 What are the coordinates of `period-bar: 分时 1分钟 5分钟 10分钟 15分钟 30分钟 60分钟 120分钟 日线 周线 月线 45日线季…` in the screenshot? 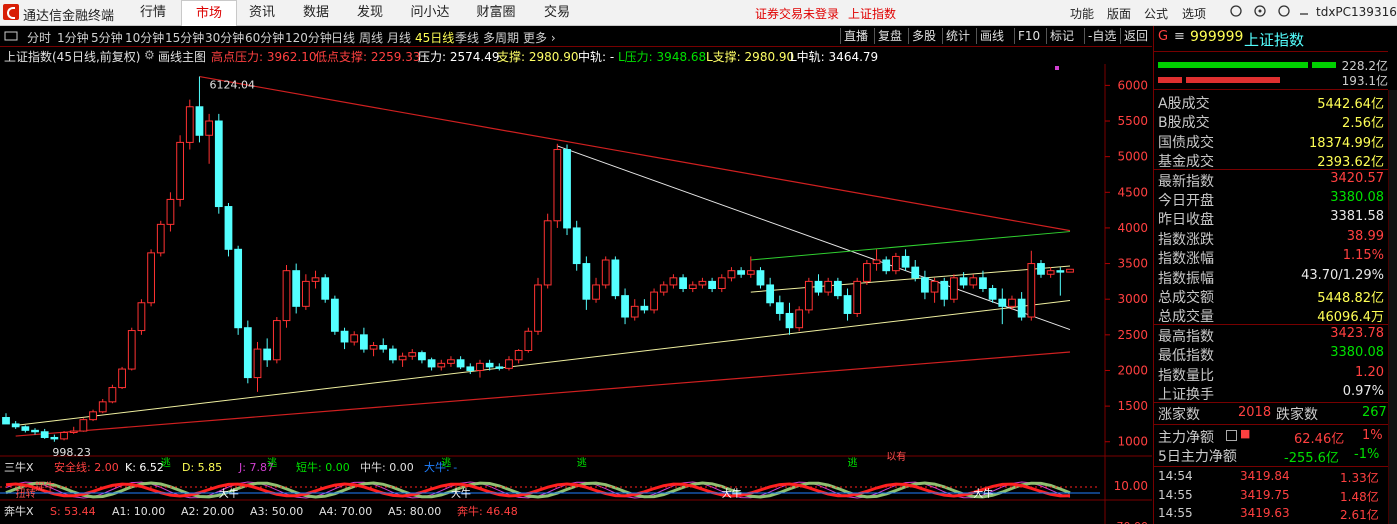 It's located at (576, 36).